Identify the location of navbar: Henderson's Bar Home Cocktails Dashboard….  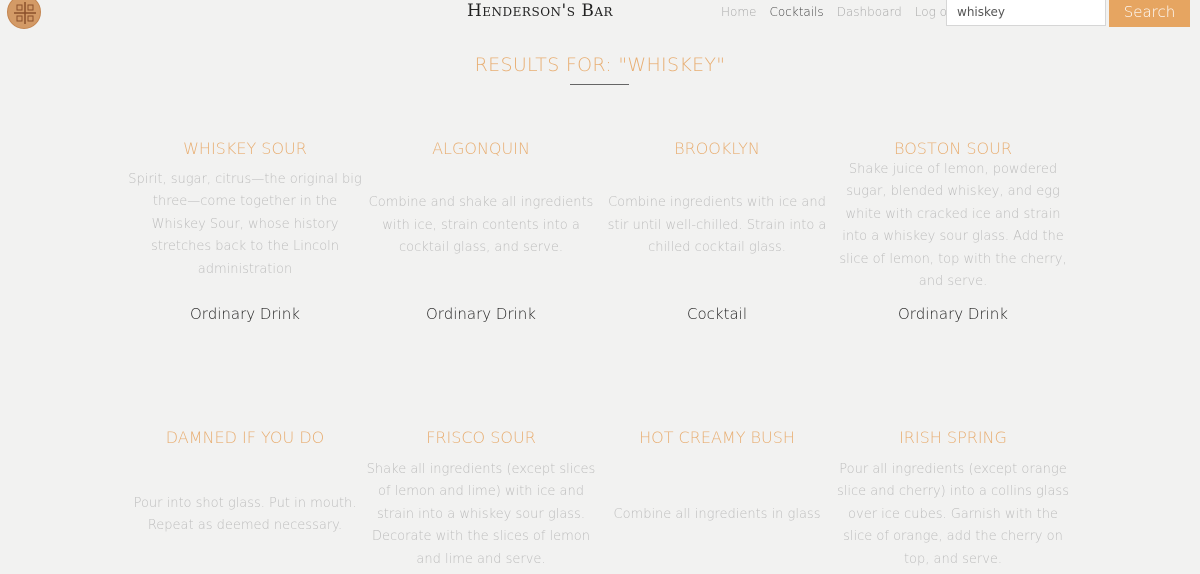
(600, 15).